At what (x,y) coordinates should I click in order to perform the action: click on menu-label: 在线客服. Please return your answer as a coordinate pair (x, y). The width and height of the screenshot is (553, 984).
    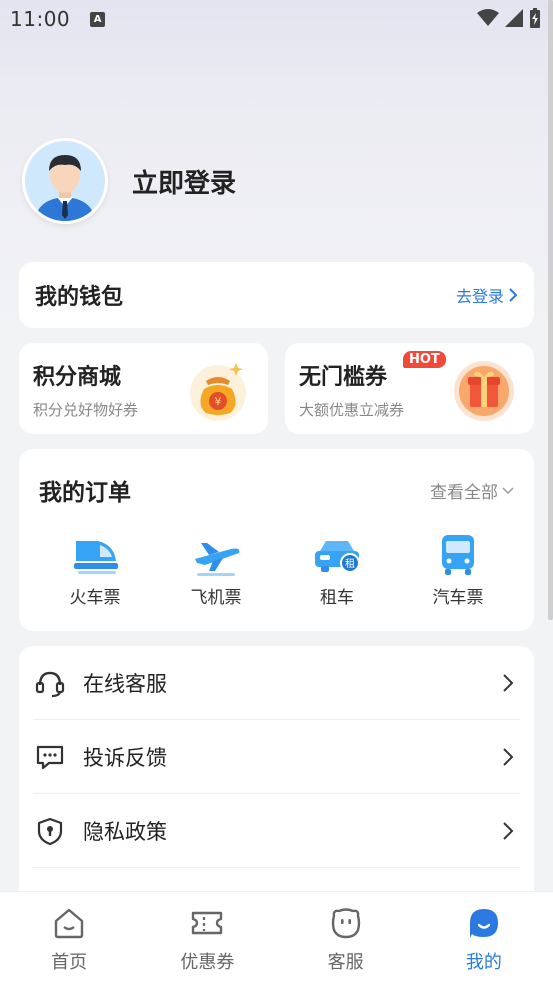
    Looking at the image, I should click on (125, 683).